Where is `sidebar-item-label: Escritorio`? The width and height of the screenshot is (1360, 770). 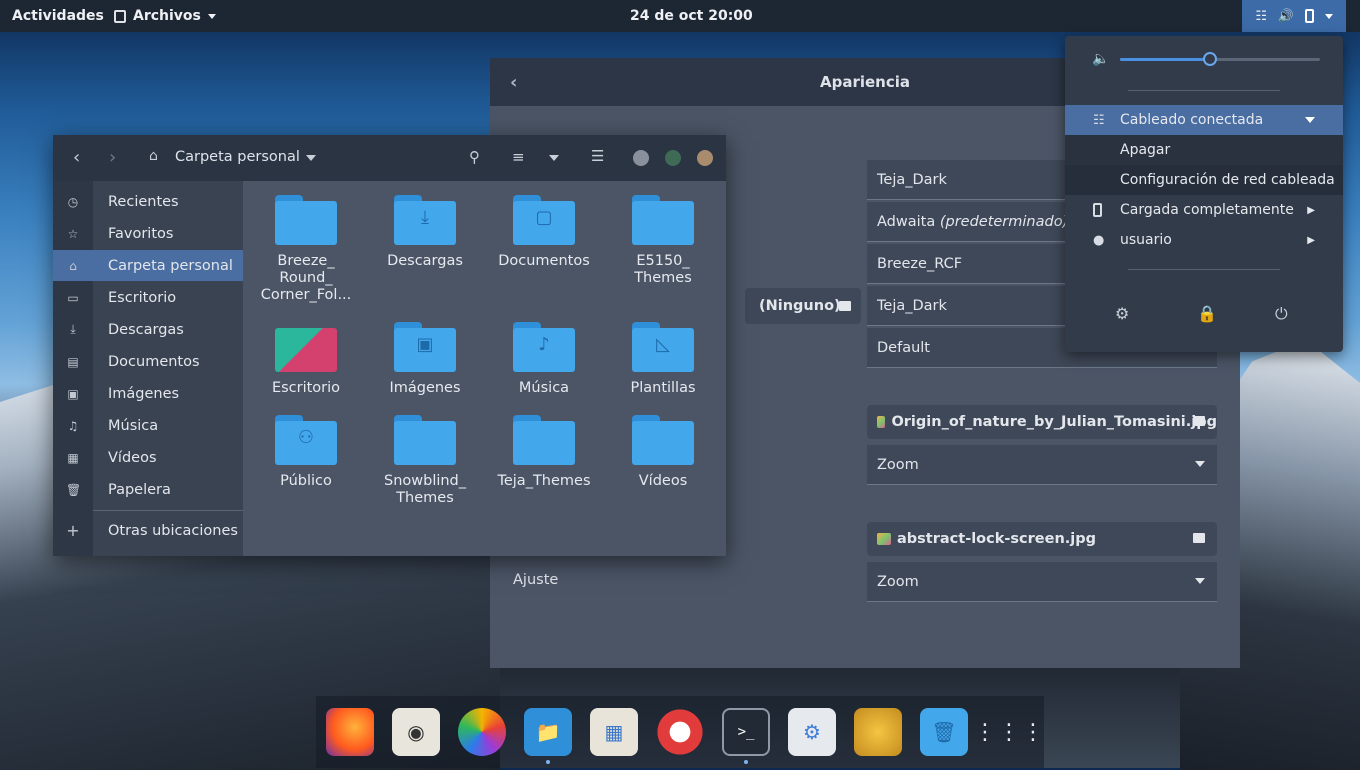 sidebar-item-label: Escritorio is located at coordinates (142, 297).